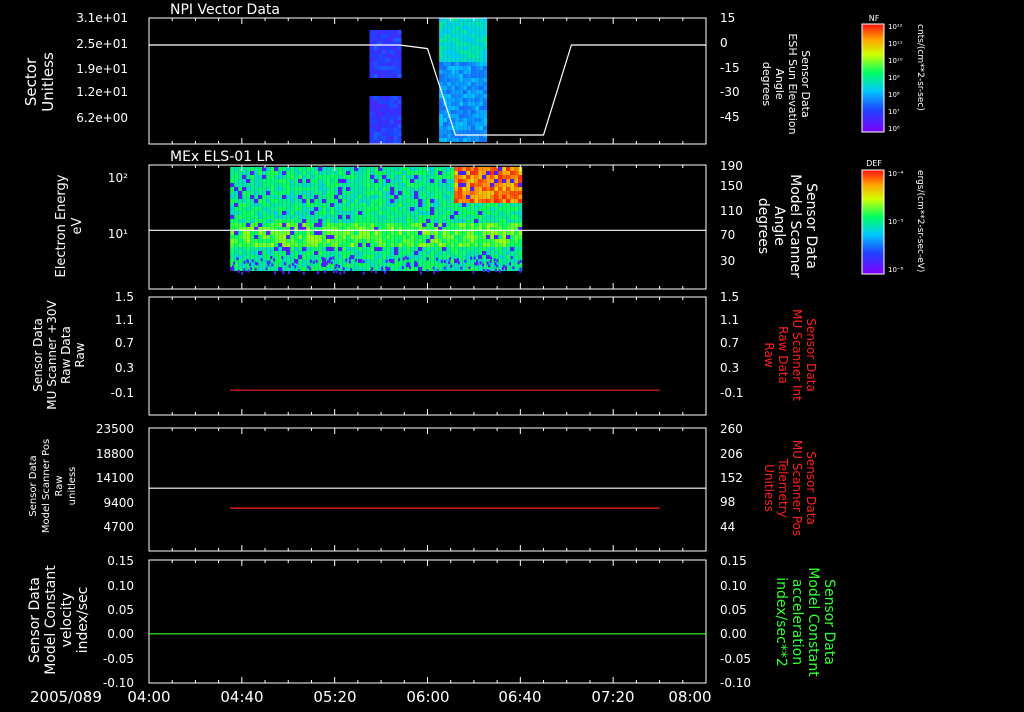 The image size is (1024, 712). What do you see at coordinates (829, 622) in the screenshot?
I see `panel5-ylabel-right-1: Sensor Data` at bounding box center [829, 622].